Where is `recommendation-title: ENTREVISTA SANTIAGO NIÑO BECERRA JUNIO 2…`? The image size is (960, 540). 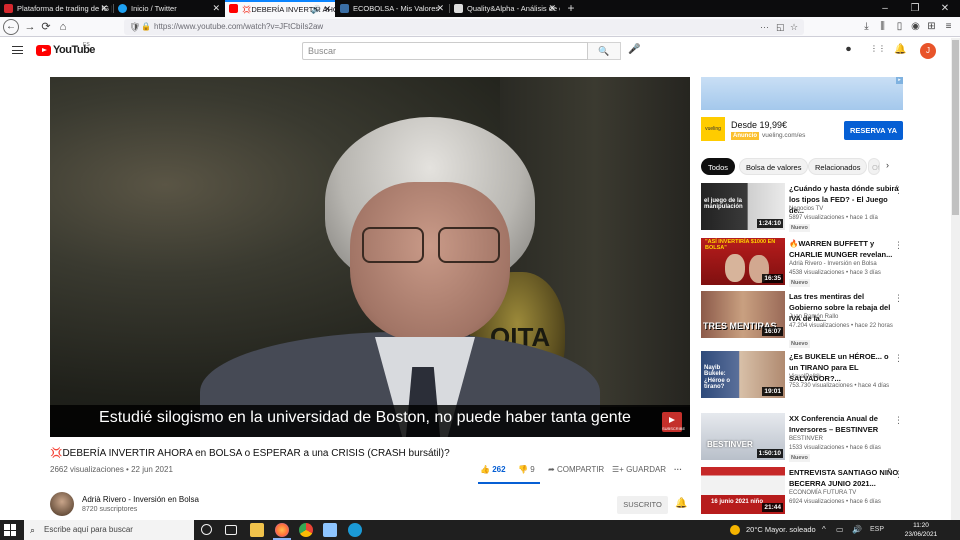 recommendation-title: ENTREVISTA SANTIAGO NIÑO BECERRA JUNIO 2… is located at coordinates (844, 478).